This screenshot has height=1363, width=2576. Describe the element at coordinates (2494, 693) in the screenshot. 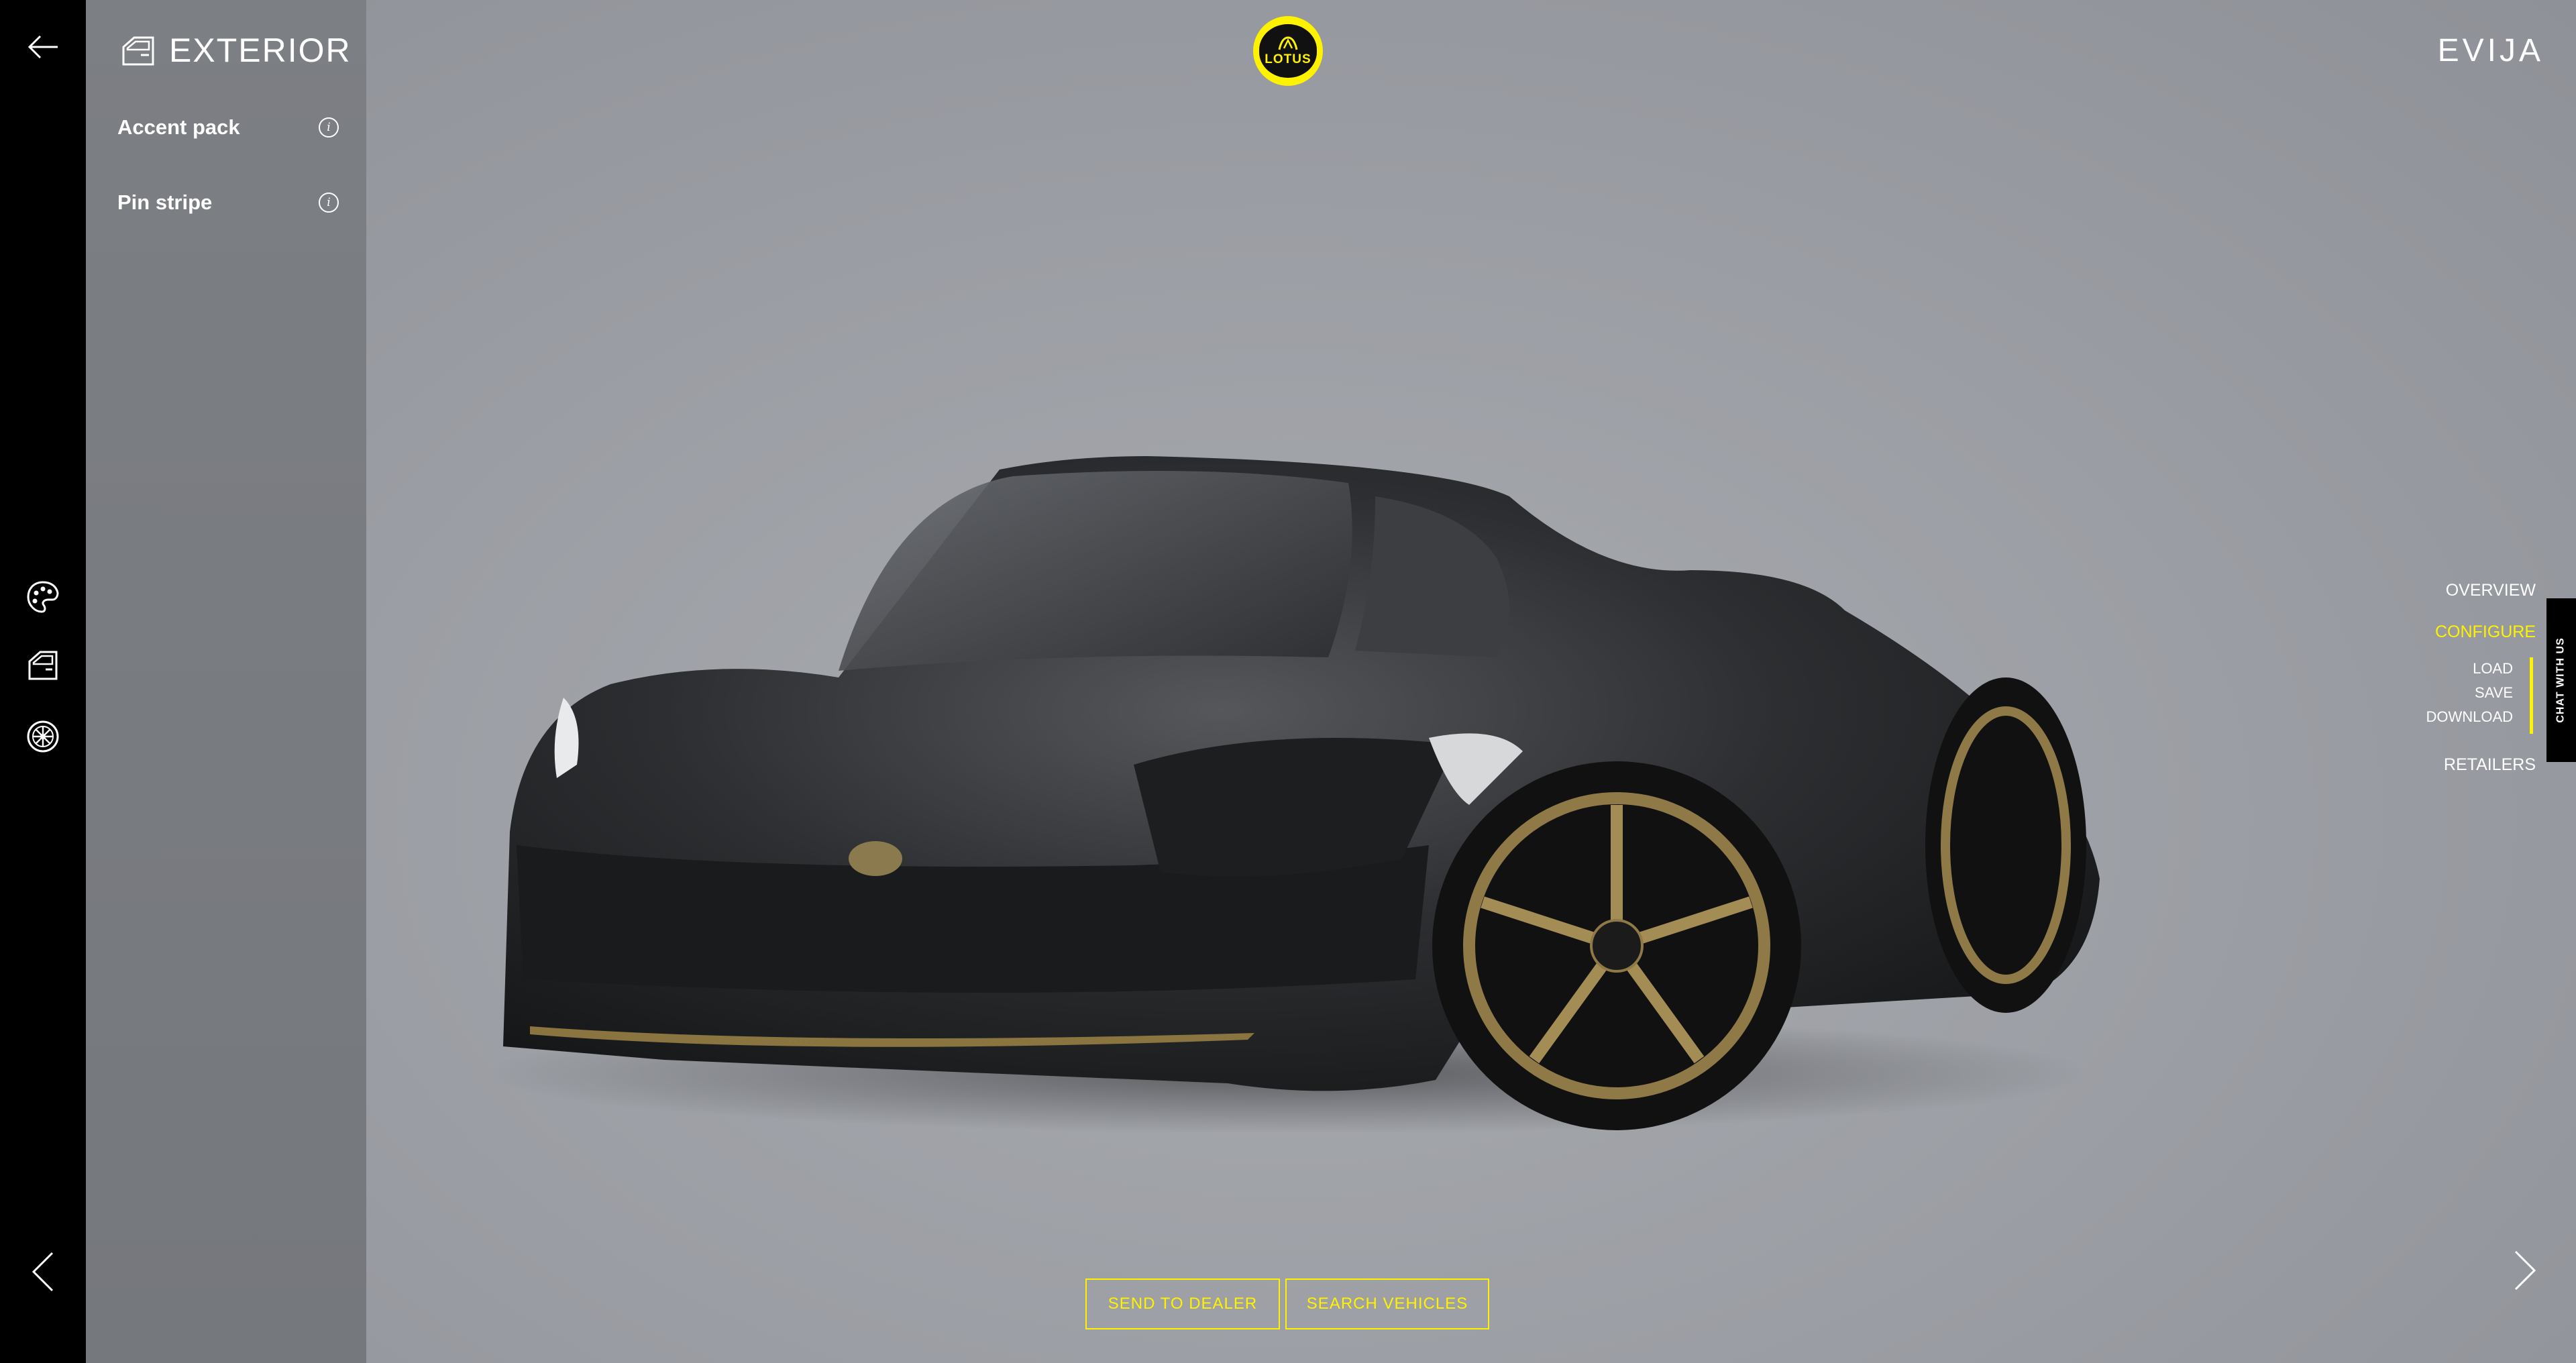

I see `nav-save: SAVE` at that location.